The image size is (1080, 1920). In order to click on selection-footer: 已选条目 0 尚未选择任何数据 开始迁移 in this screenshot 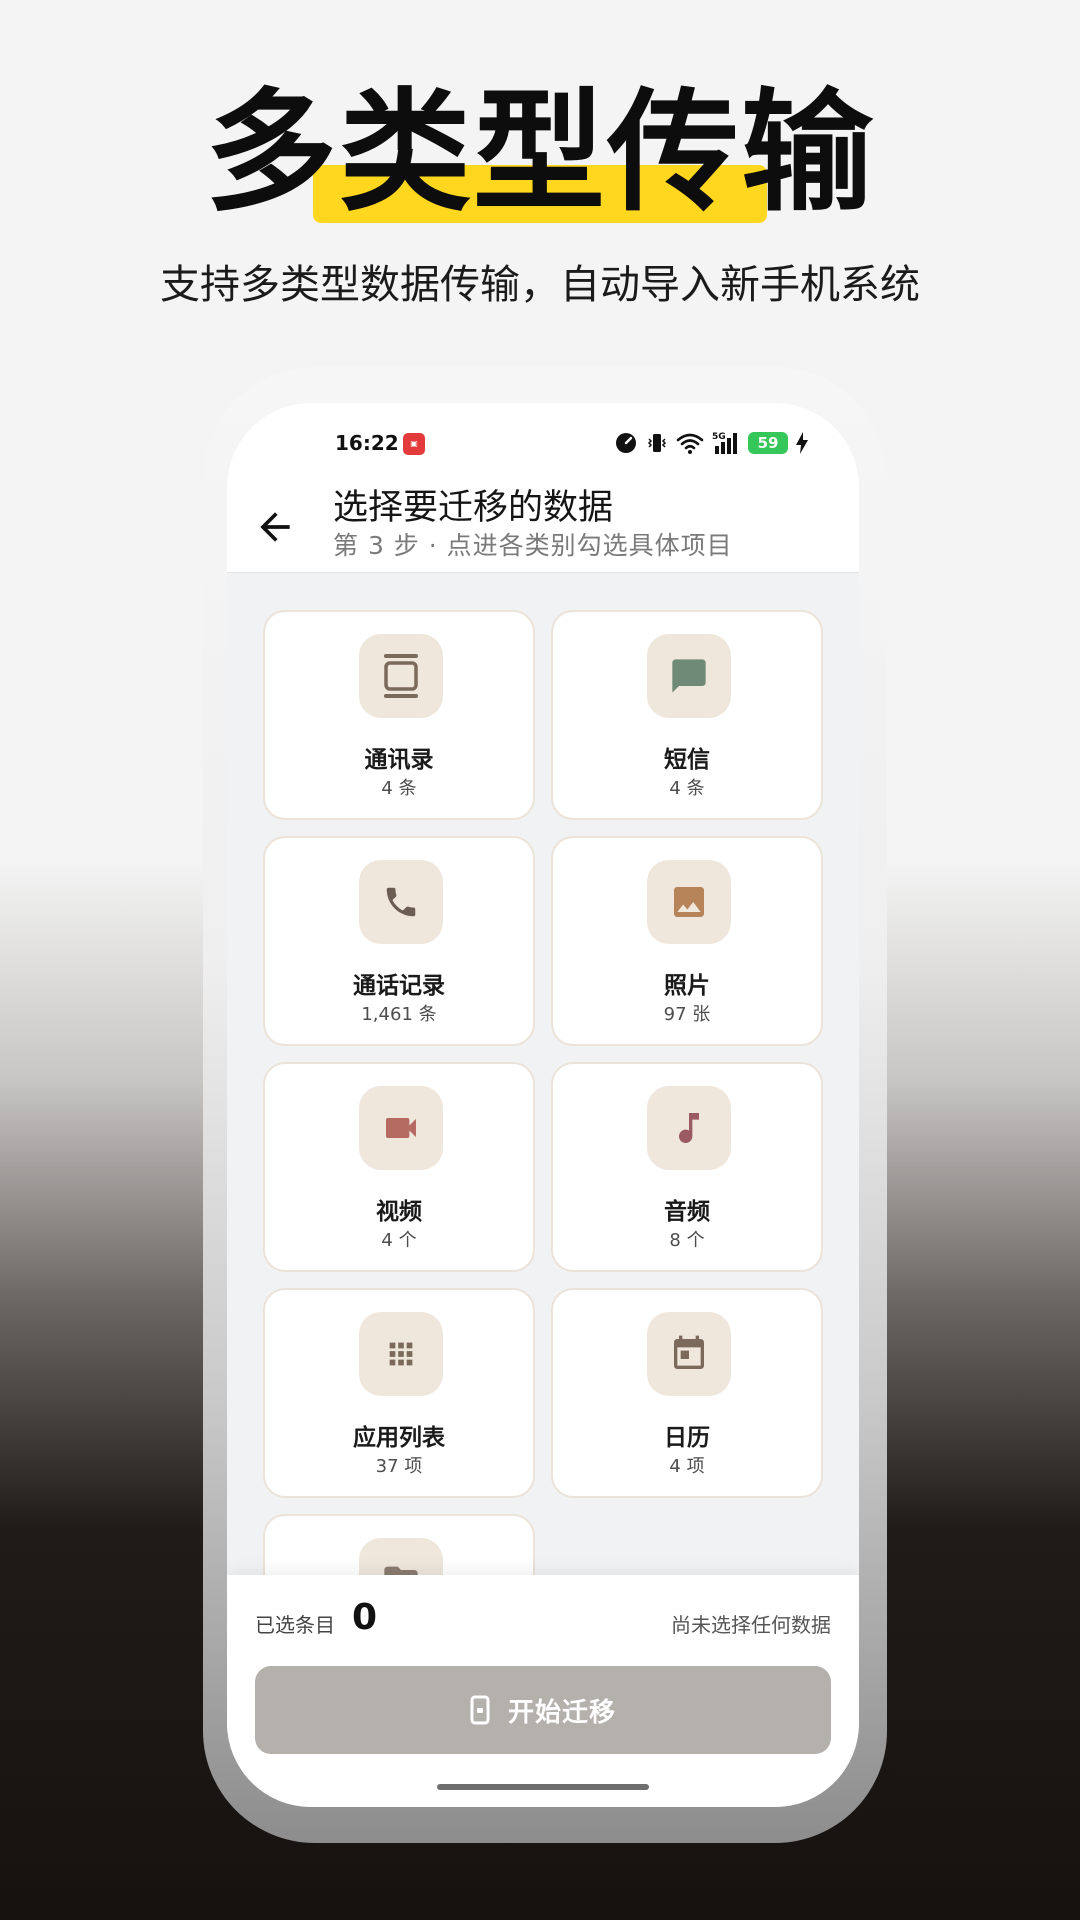, I will do `click(543, 1691)`.